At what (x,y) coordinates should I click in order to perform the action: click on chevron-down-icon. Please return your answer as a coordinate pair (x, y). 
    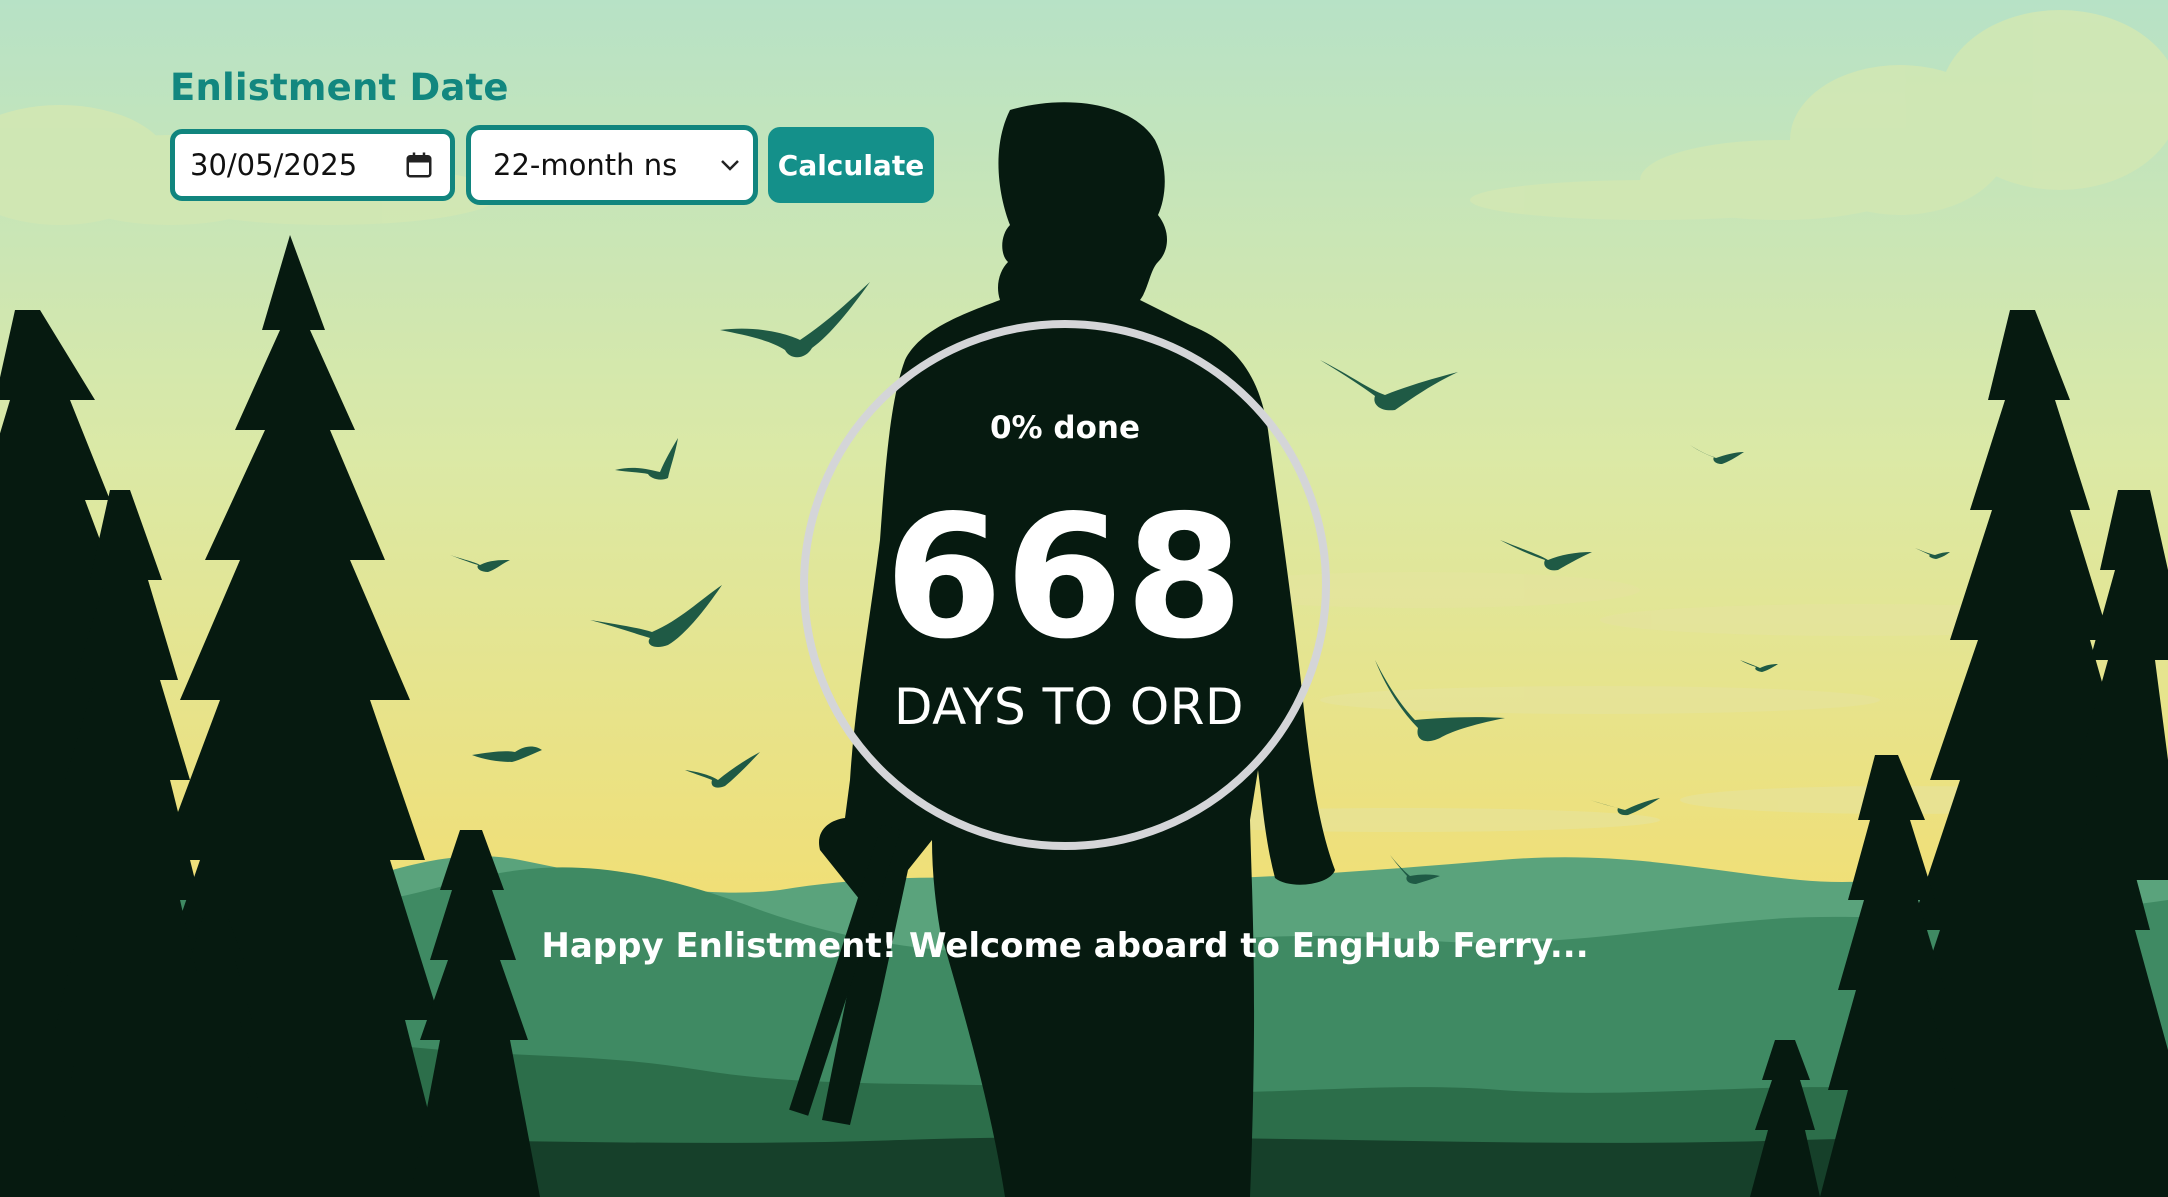
    Looking at the image, I should click on (730, 165).